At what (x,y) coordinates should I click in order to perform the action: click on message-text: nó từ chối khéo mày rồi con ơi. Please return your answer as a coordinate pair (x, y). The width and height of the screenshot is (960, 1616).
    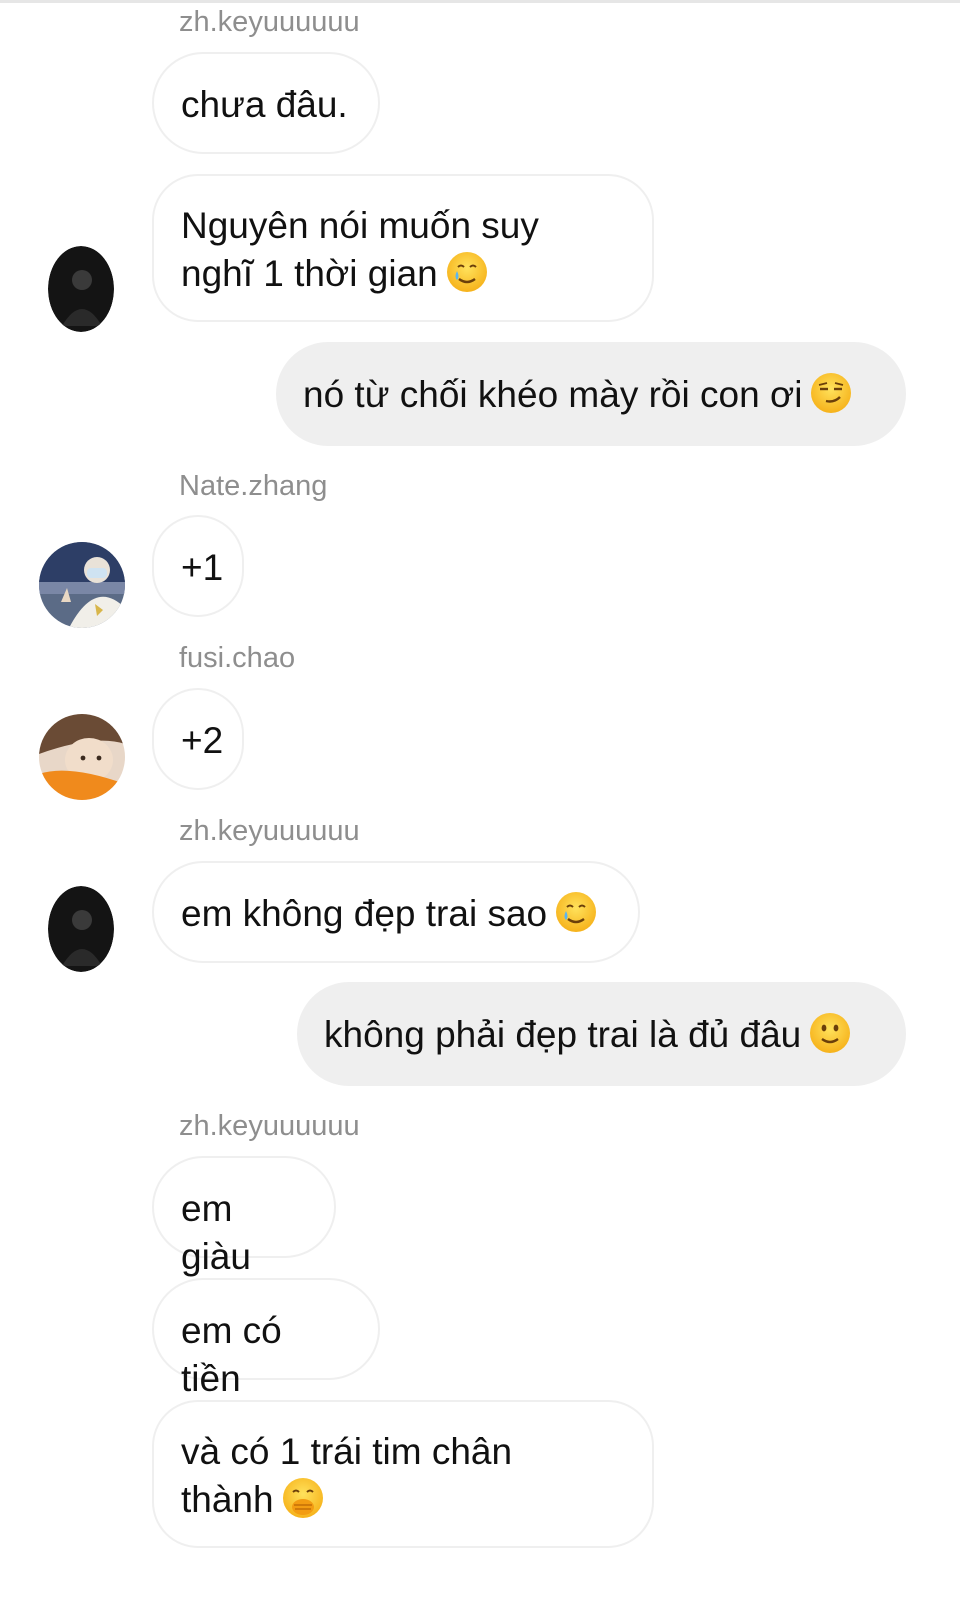
    Looking at the image, I should click on (553, 394).